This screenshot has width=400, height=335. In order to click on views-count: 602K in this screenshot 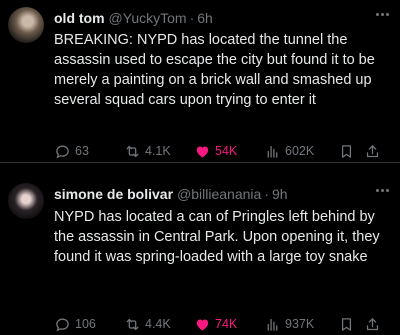, I will do `click(300, 151)`.